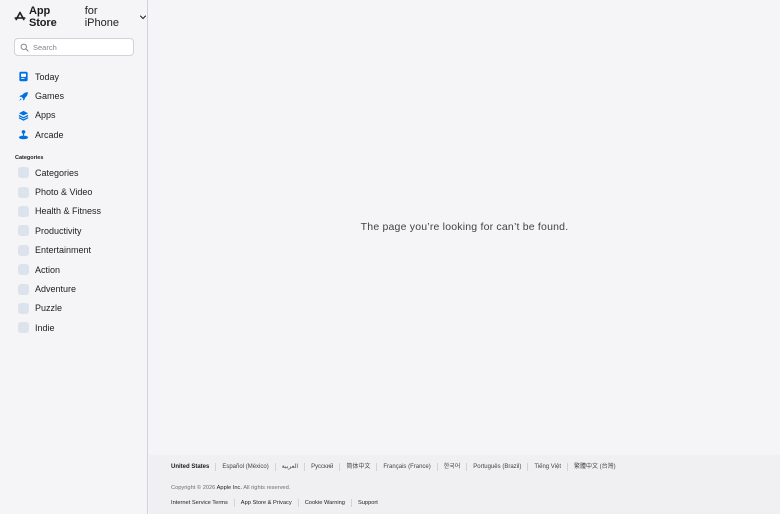  I want to click on indie-icon, so click(23, 328).